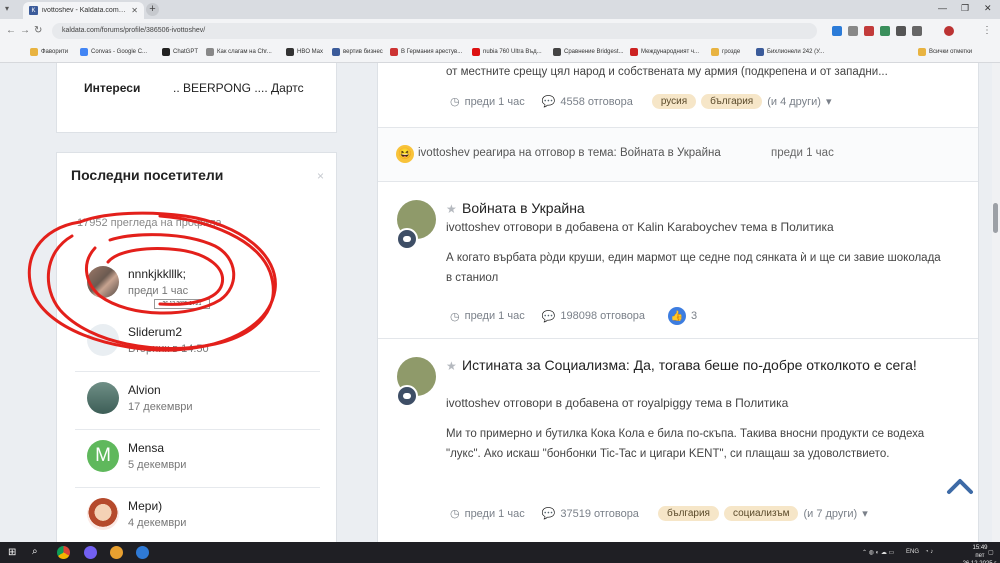  What do you see at coordinates (929, 552) in the screenshot?
I see `network-icon: ◔ ♪` at bounding box center [929, 552].